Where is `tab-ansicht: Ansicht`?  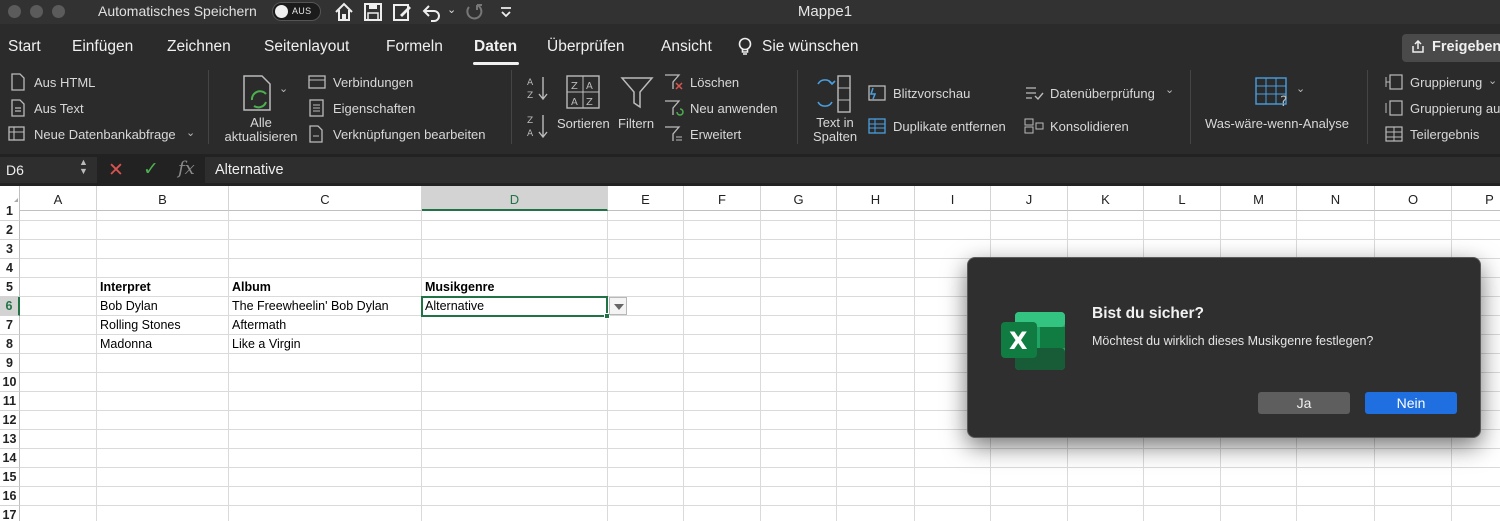 tab-ansicht: Ansicht is located at coordinates (686, 47).